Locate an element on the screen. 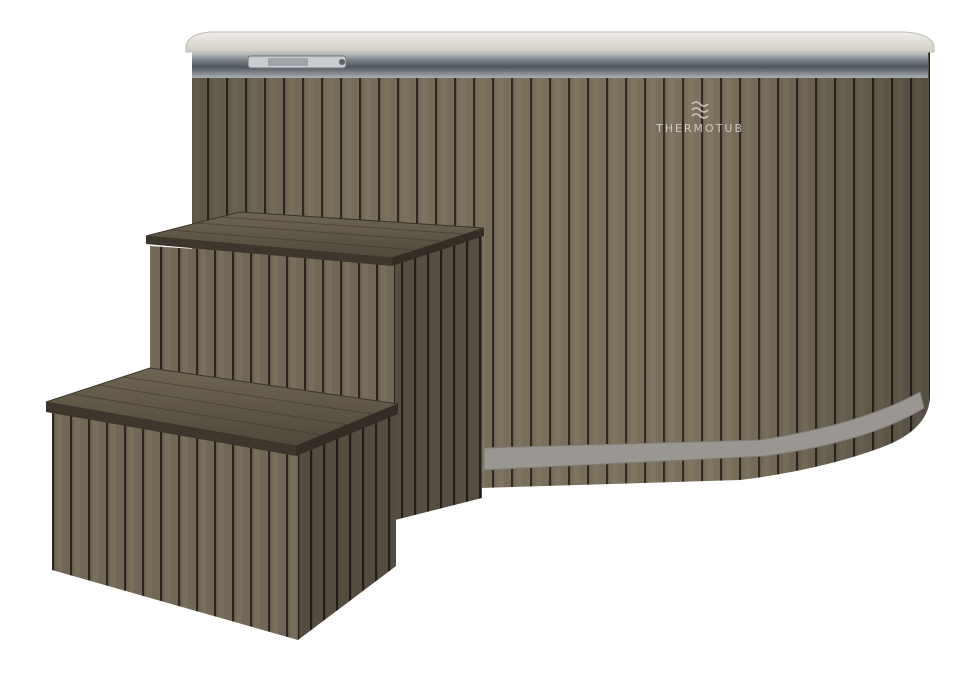 Image resolution: width=980 pixels, height=674 pixels. brand-logo-text: THERMOTUB is located at coordinates (699, 128).